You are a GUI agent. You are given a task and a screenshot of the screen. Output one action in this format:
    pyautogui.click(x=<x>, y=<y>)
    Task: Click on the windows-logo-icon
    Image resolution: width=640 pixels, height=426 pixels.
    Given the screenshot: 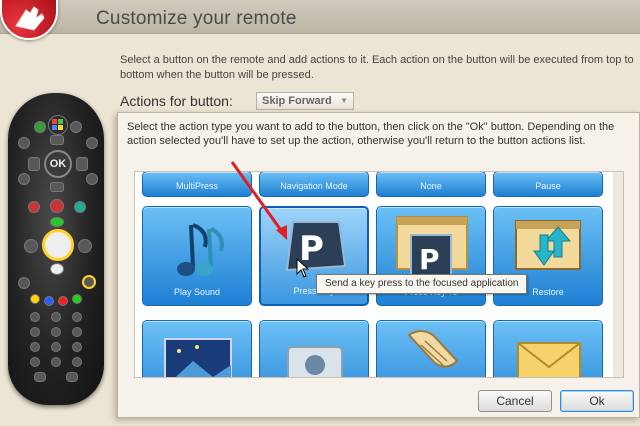 What is the action you would take?
    pyautogui.click(x=58, y=125)
    